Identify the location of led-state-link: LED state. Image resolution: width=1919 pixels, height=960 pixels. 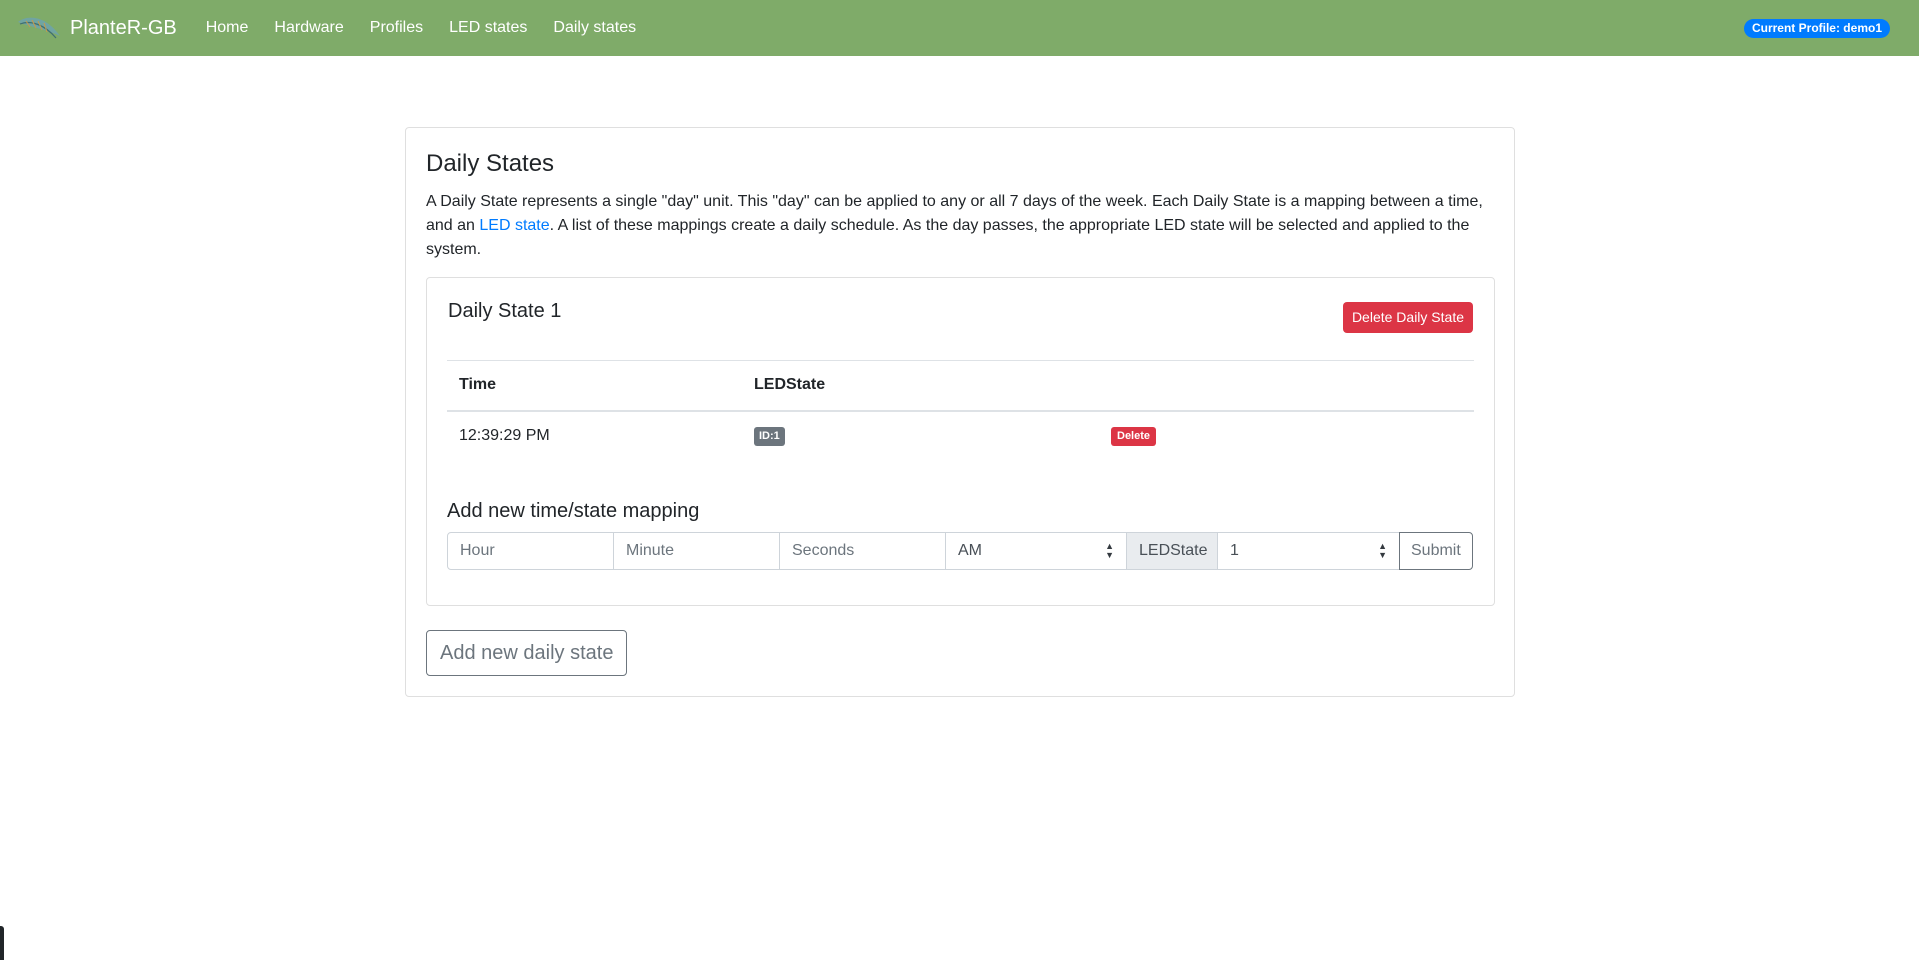
(514, 225).